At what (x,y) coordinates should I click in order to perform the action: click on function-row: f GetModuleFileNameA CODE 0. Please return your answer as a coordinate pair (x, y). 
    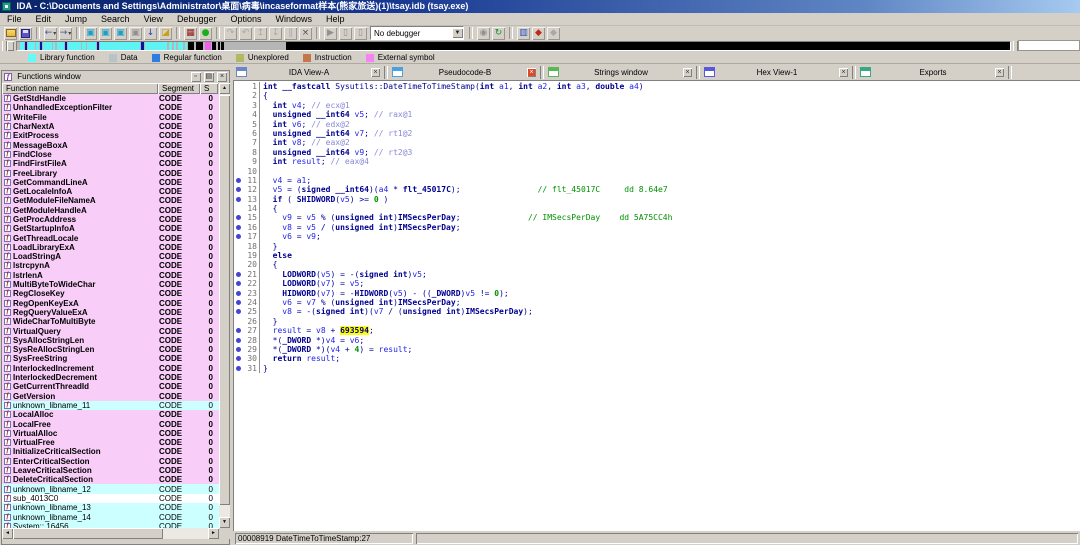
    Looking at the image, I should click on (111, 201).